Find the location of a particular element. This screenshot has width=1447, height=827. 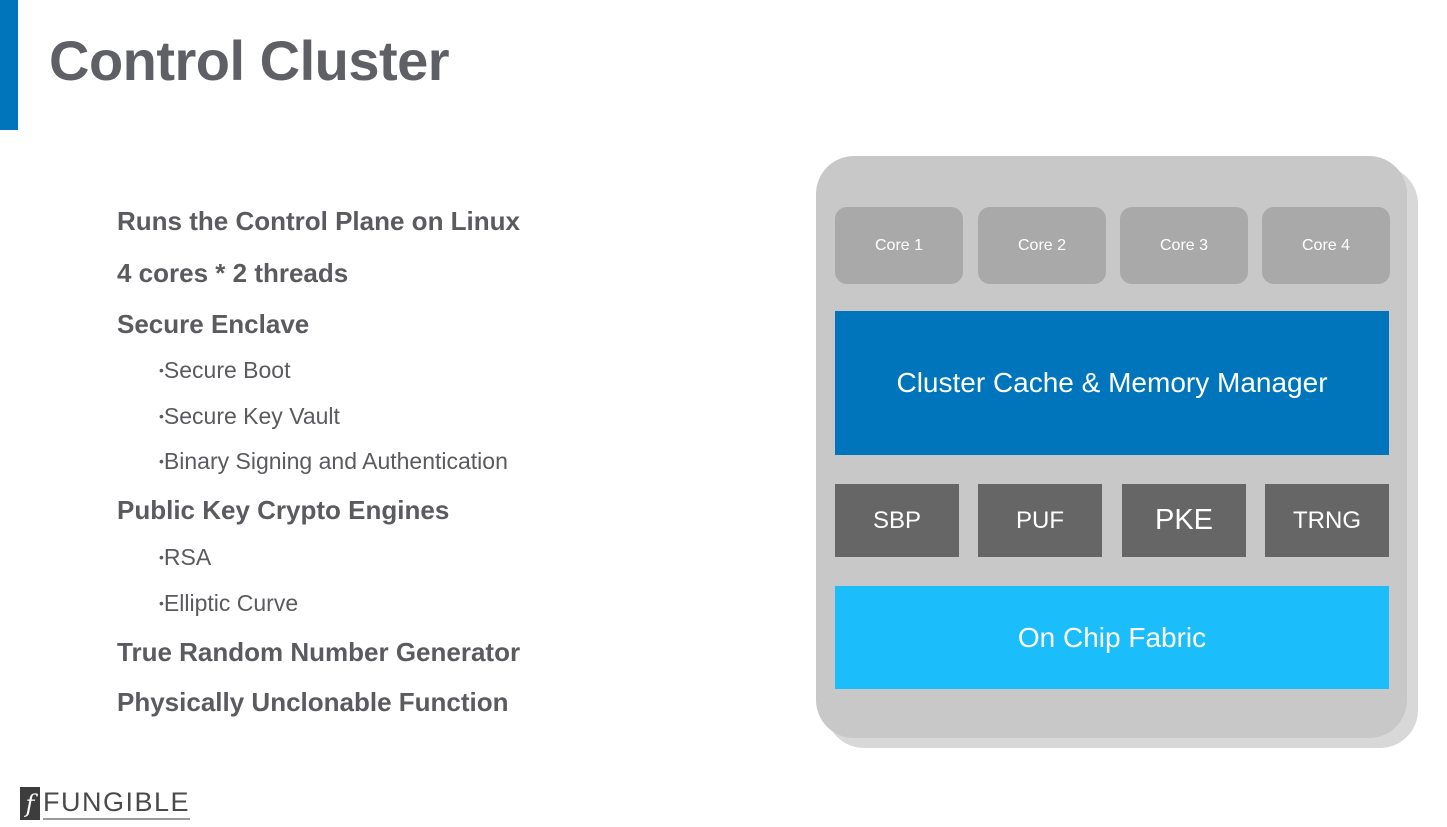

fungible-logo: f FUNGIBLE is located at coordinates (105, 802).